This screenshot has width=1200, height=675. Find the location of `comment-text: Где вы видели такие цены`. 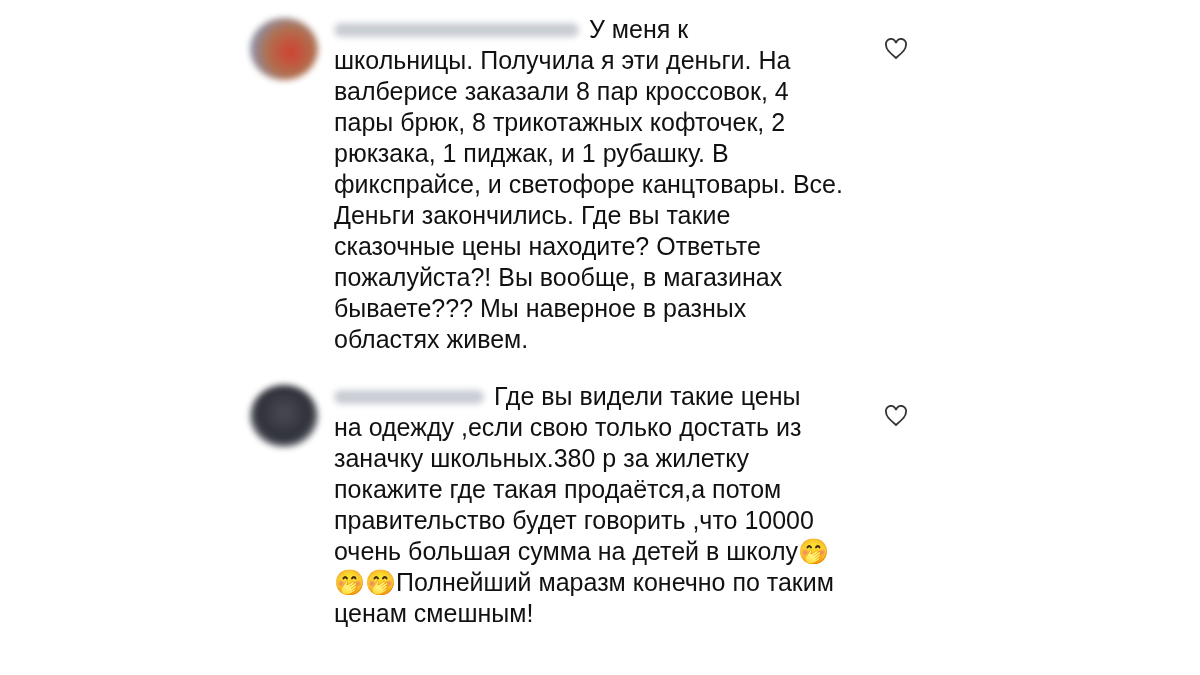

comment-text: Где вы видели такие цены is located at coordinates (647, 396).